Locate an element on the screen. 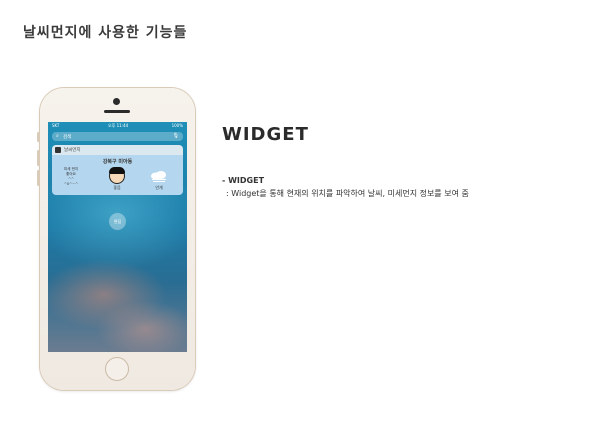 The image size is (600, 427). widget-header: 날씨먼지 is located at coordinates (117, 150).